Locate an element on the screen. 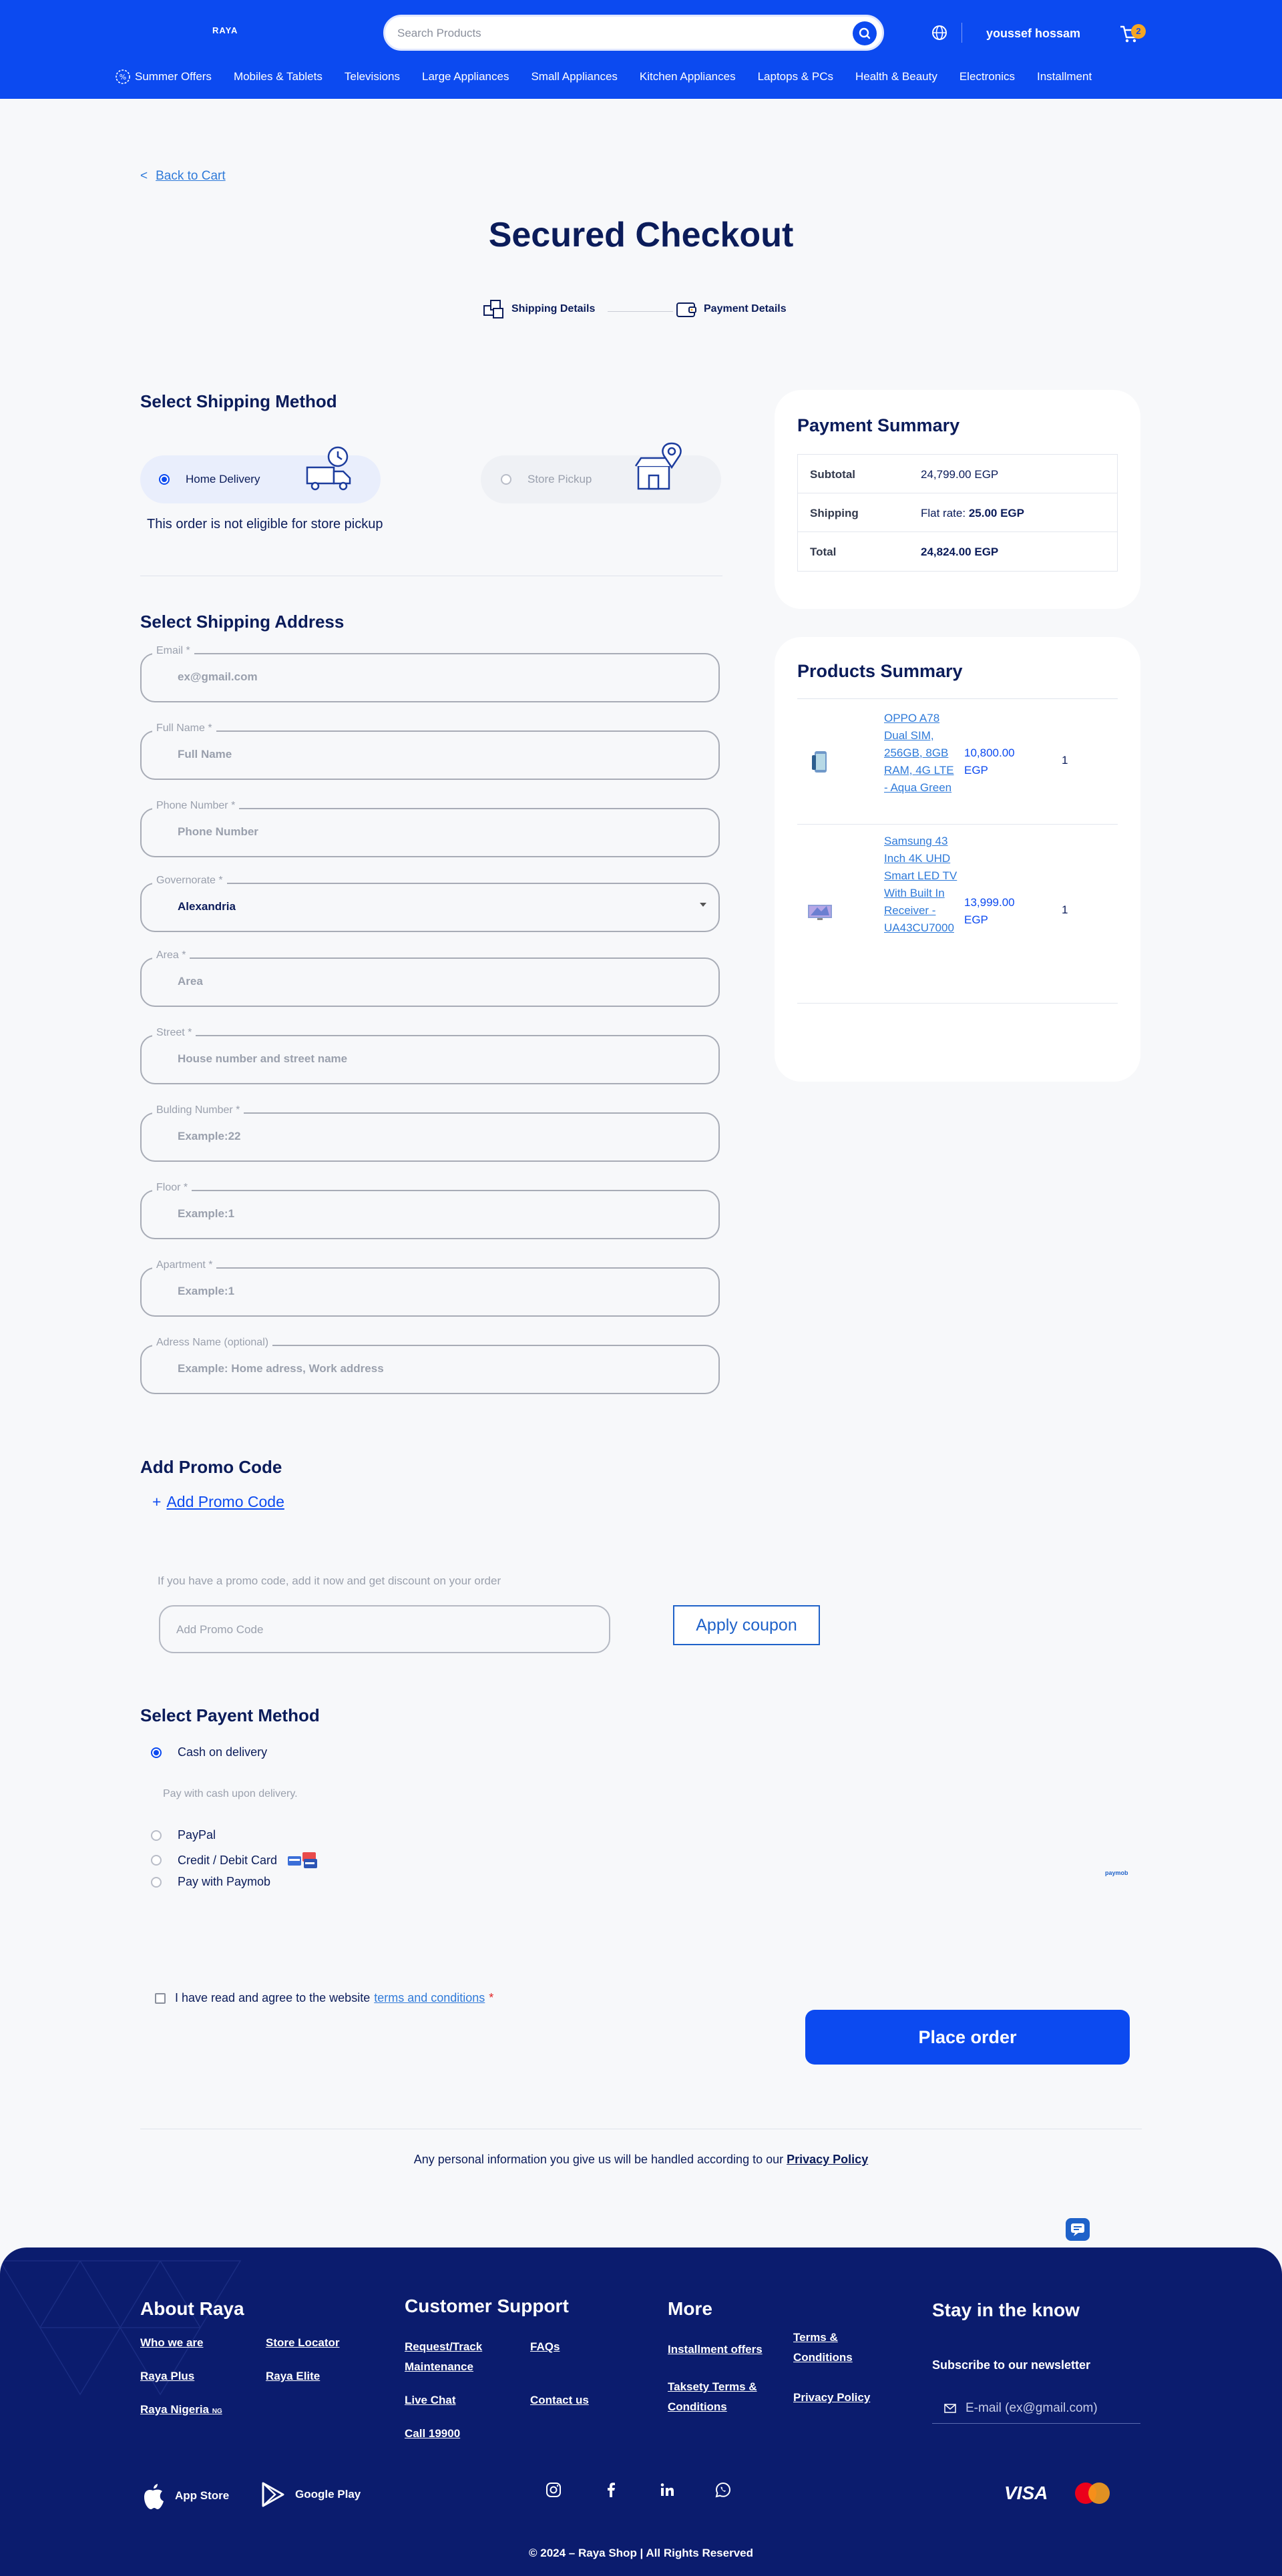 The height and width of the screenshot is (2576, 1282). instagram-icon is located at coordinates (553, 2490).